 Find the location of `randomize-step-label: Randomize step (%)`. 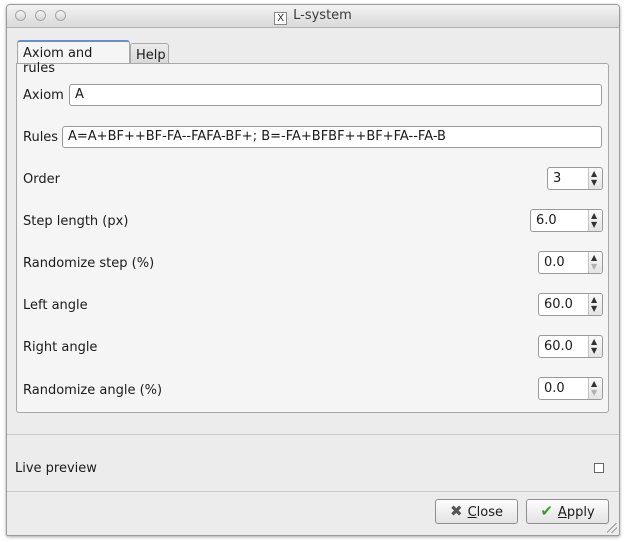

randomize-step-label: Randomize step (%) is located at coordinates (89, 263).